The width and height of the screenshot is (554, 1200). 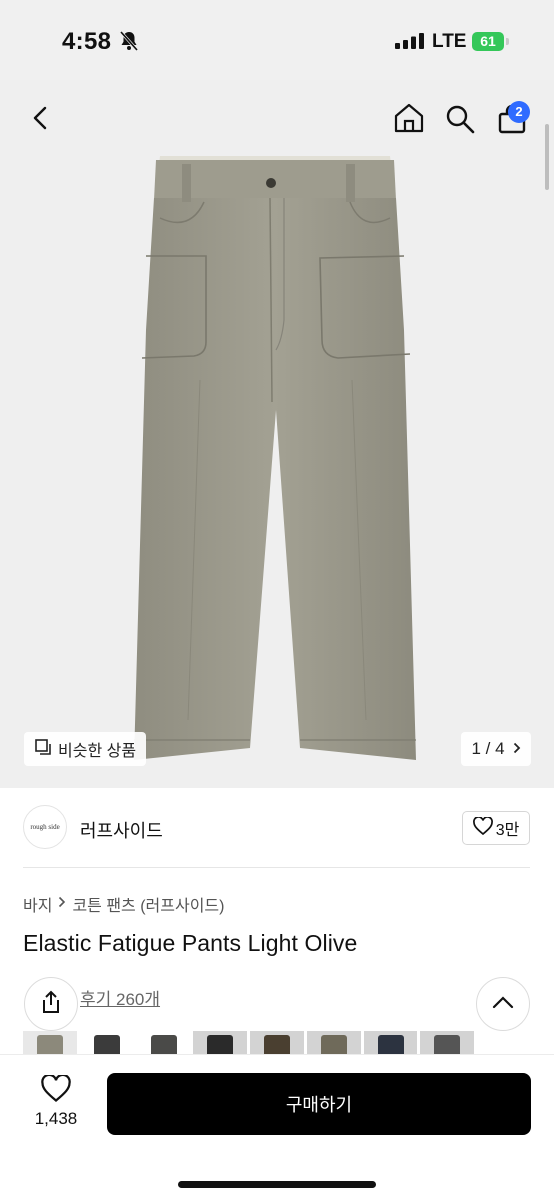 I want to click on similar-label: 비슷한 상품, so click(x=97, y=751).